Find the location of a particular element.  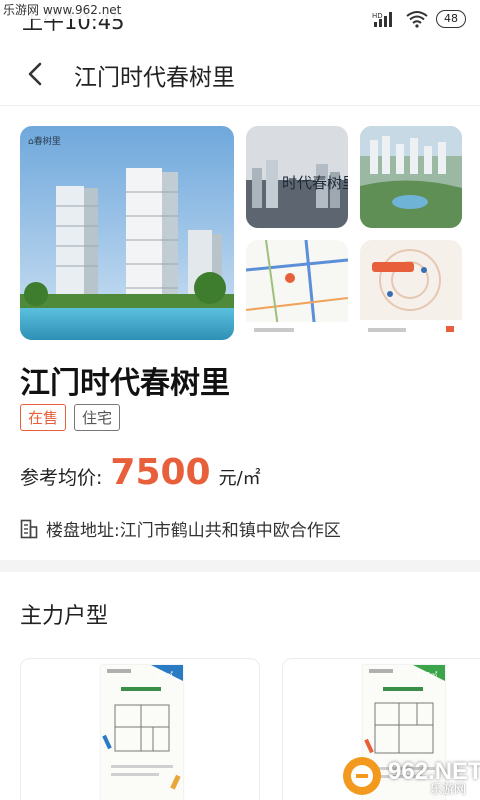

floorplans-section-title: 主力户型 is located at coordinates (64, 616).